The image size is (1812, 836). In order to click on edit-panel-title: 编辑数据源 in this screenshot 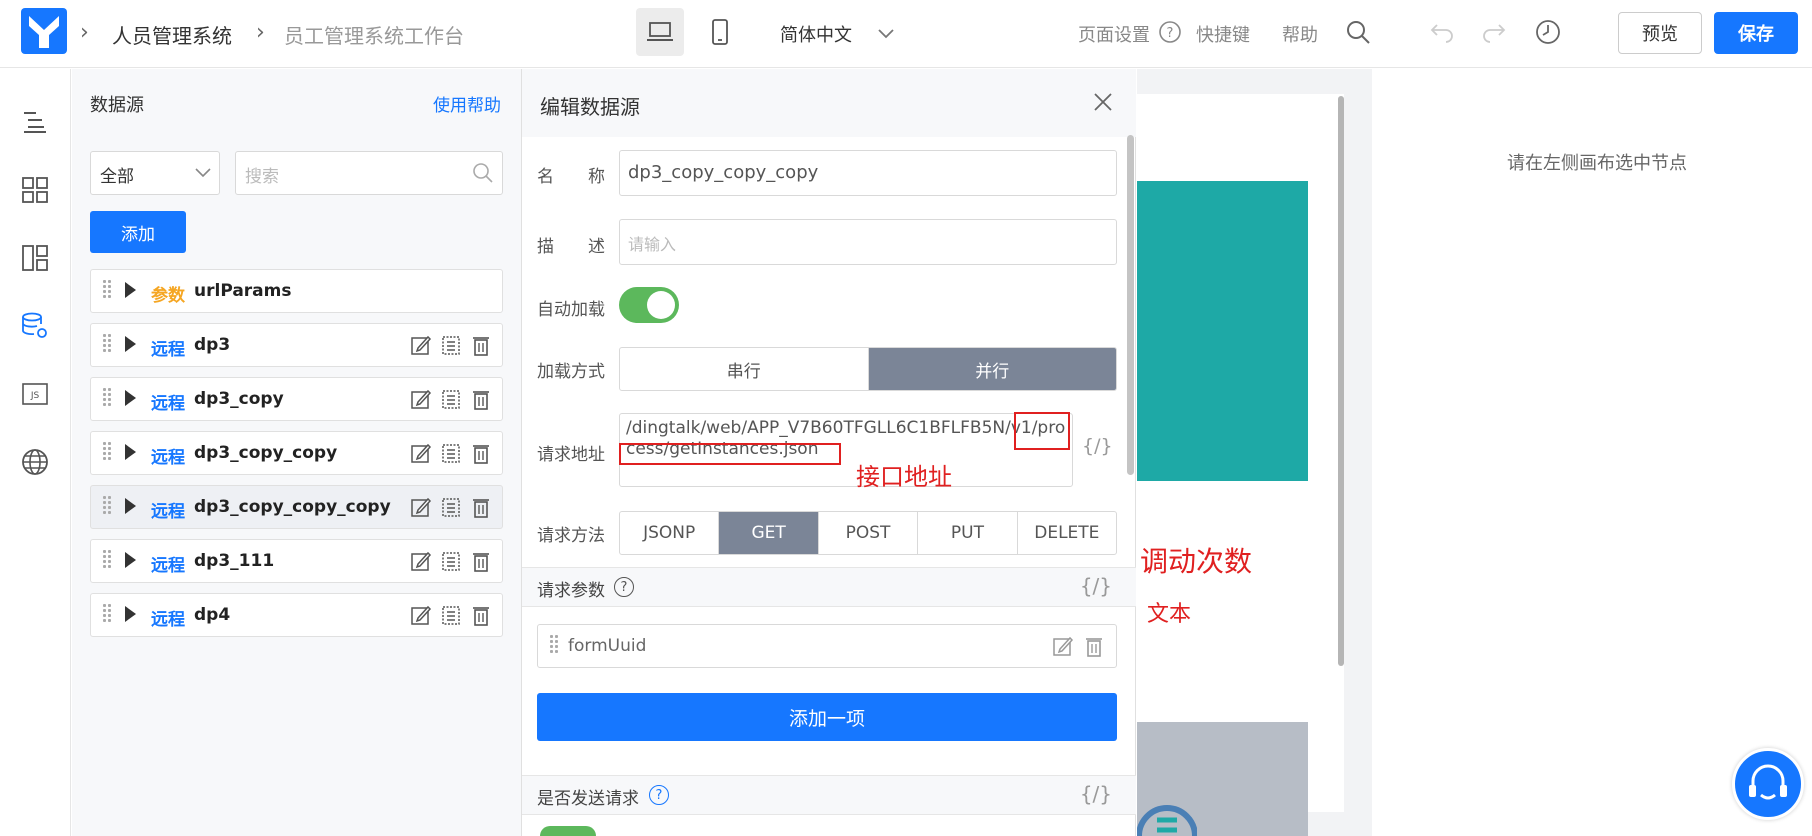, I will do `click(590, 107)`.